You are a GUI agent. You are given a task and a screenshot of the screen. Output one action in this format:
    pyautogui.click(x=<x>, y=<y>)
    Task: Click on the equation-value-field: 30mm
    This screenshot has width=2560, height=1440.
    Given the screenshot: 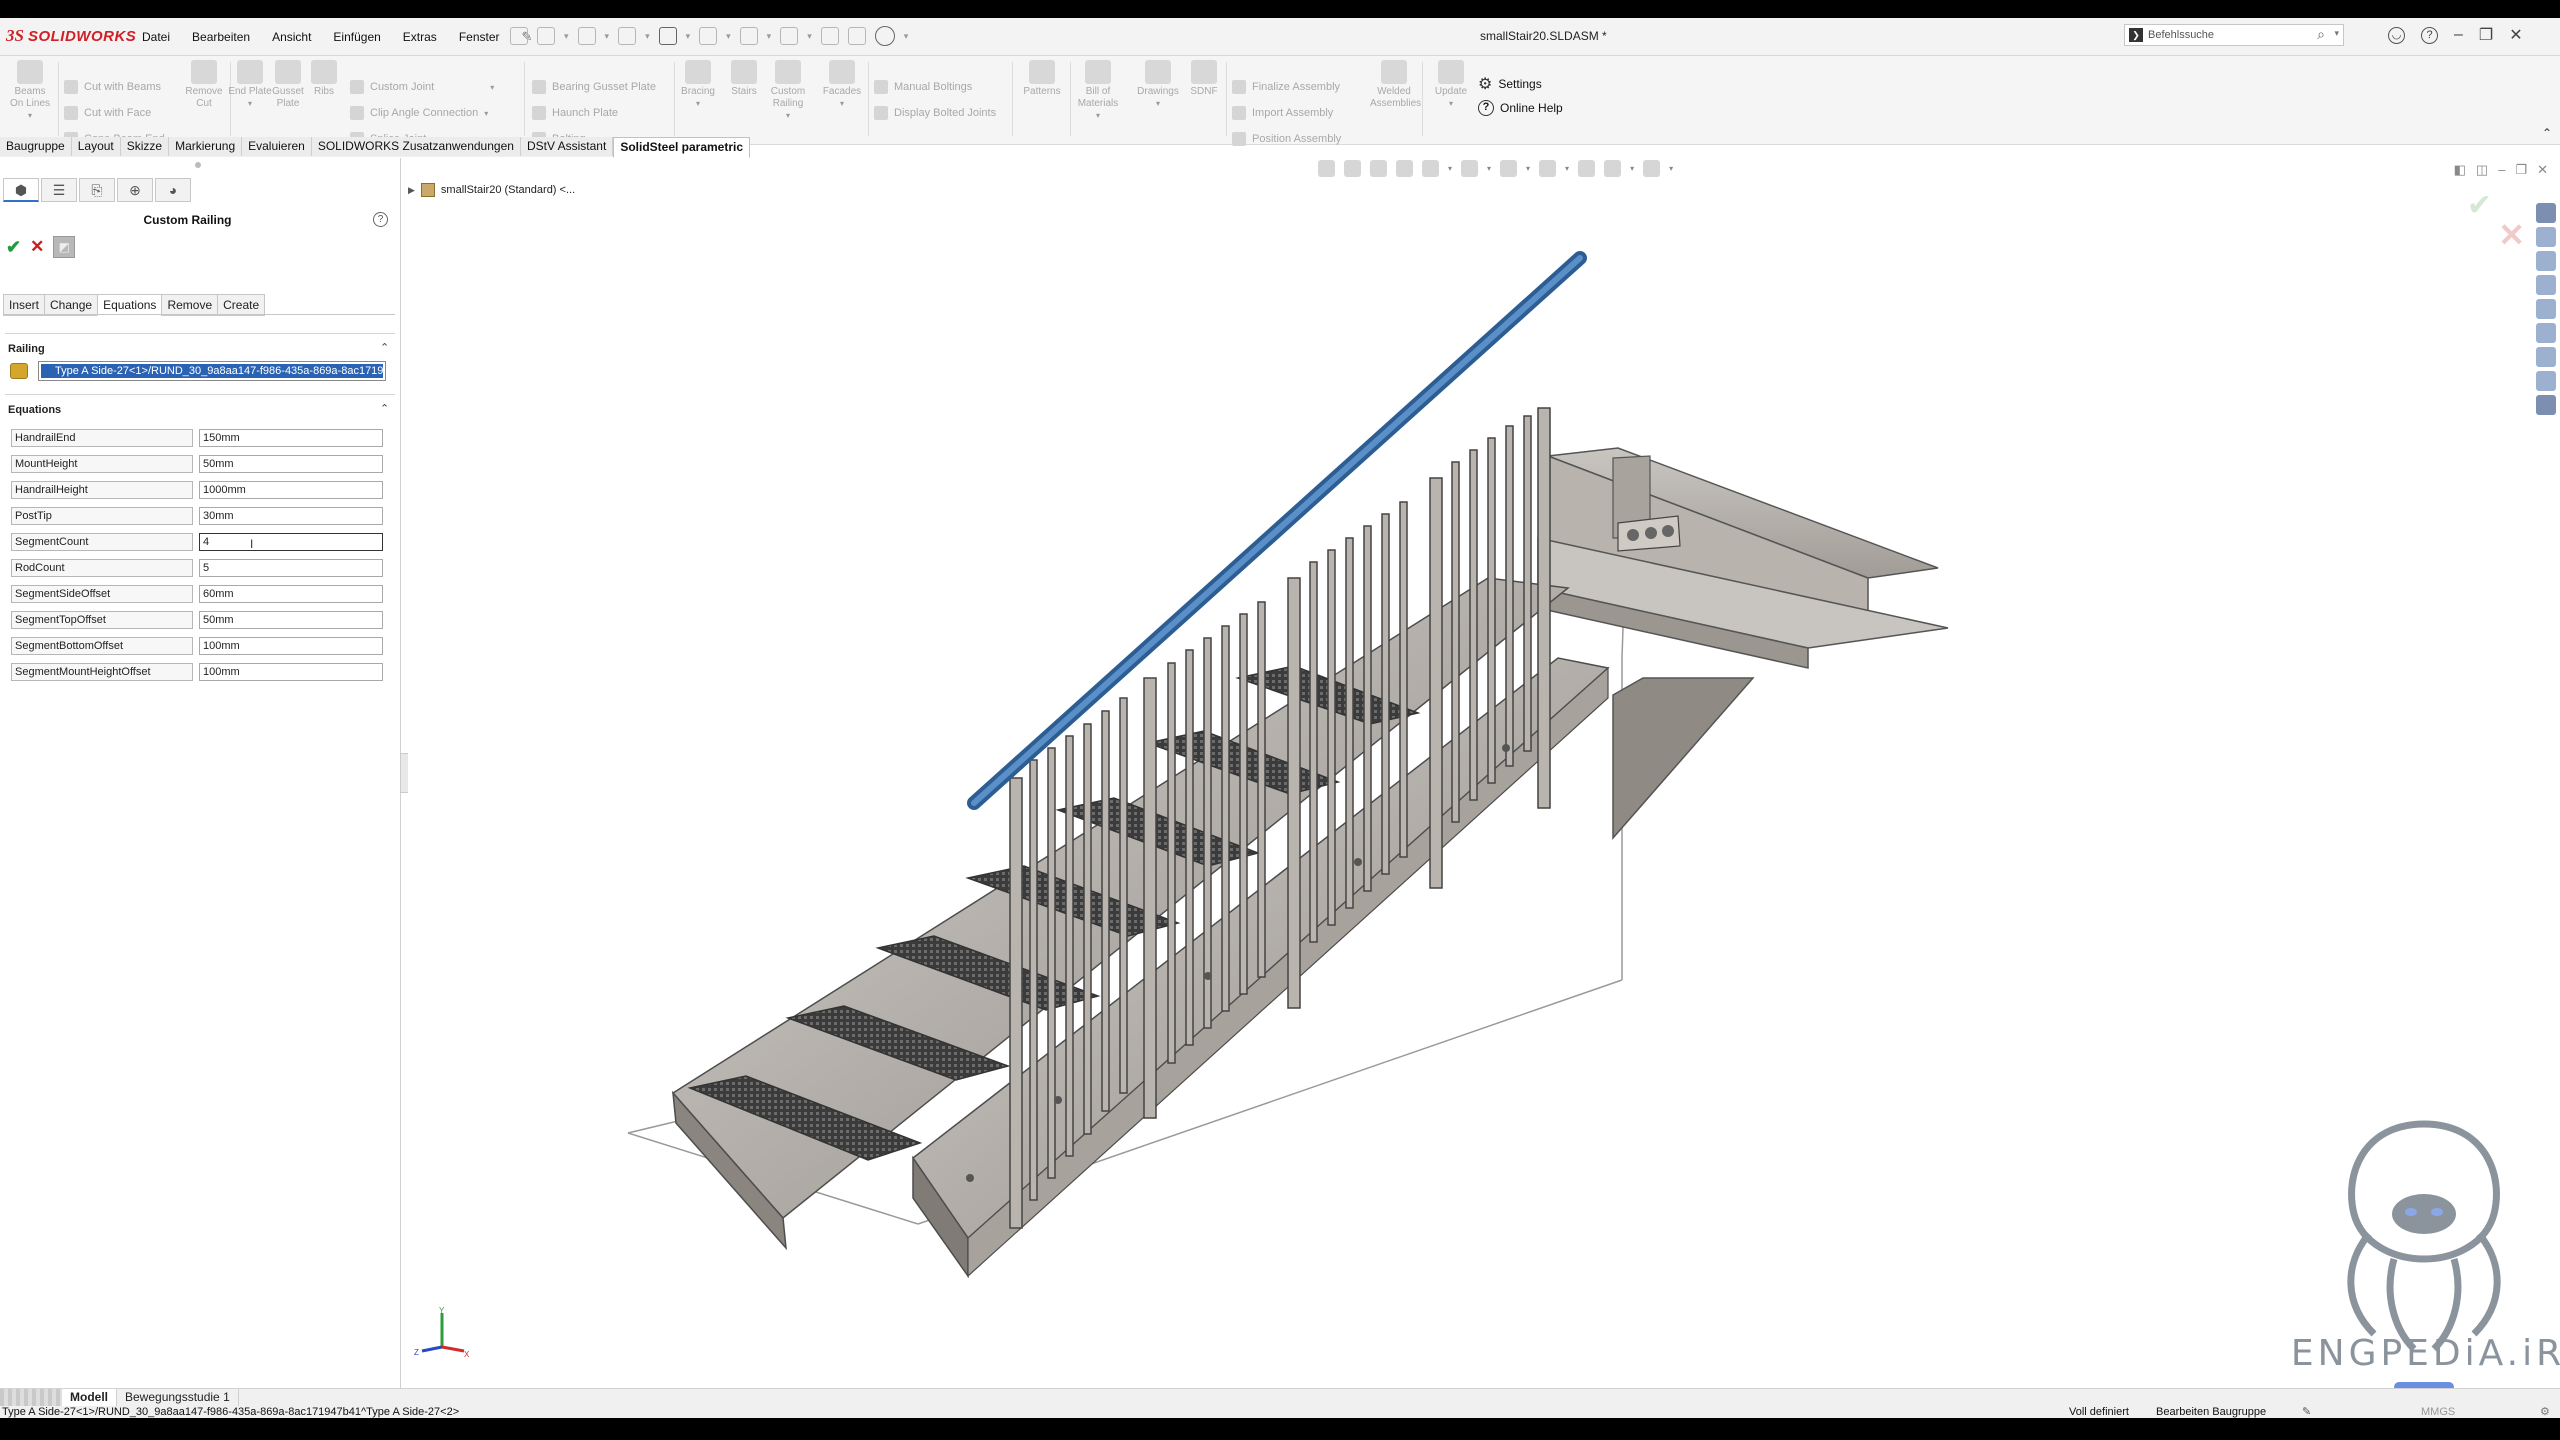 What is the action you would take?
    pyautogui.click(x=291, y=516)
    